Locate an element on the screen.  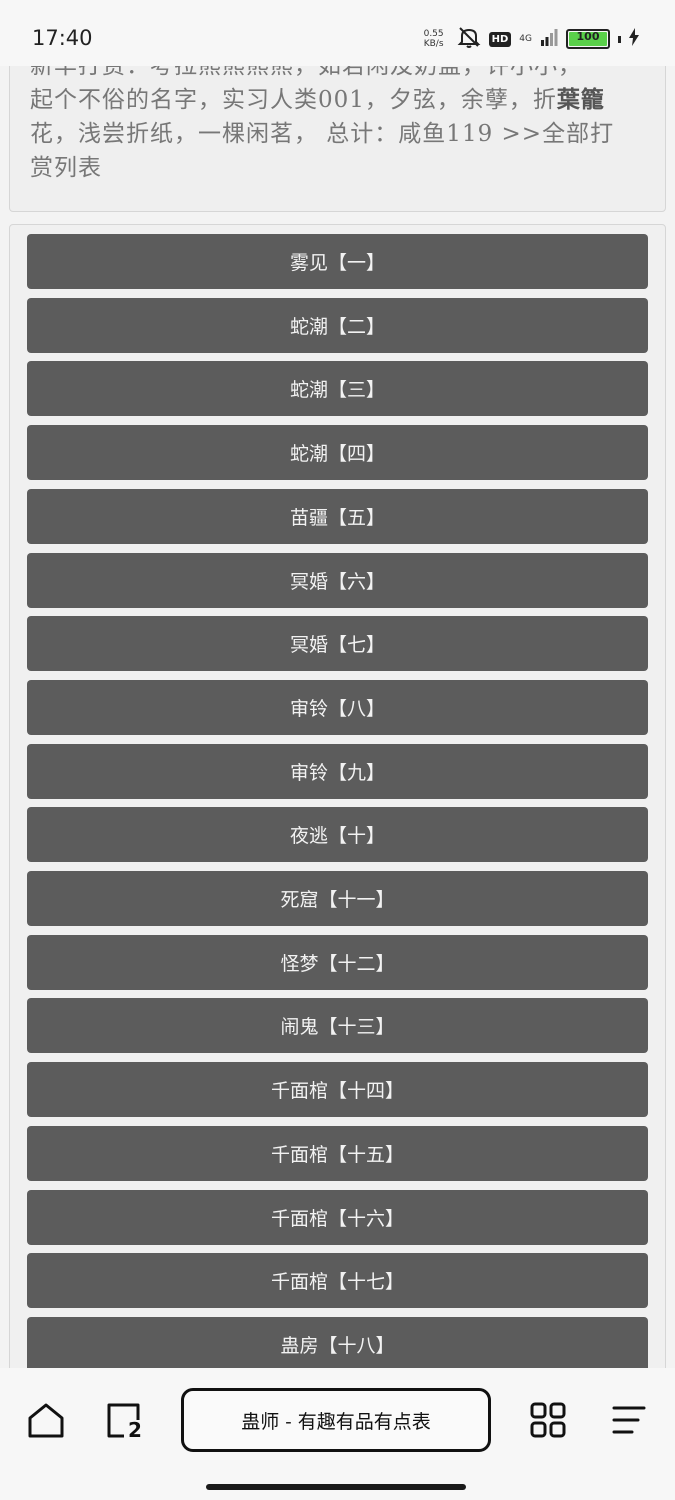
home-indicator is located at coordinates (336, 1487).